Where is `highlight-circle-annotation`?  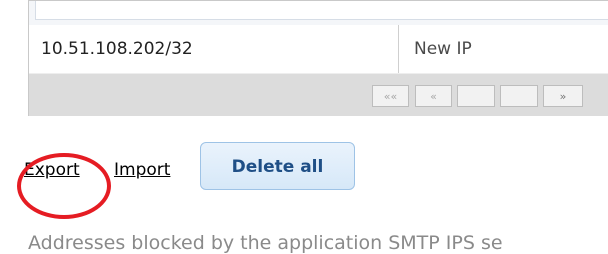 highlight-circle-annotation is located at coordinates (64, 186).